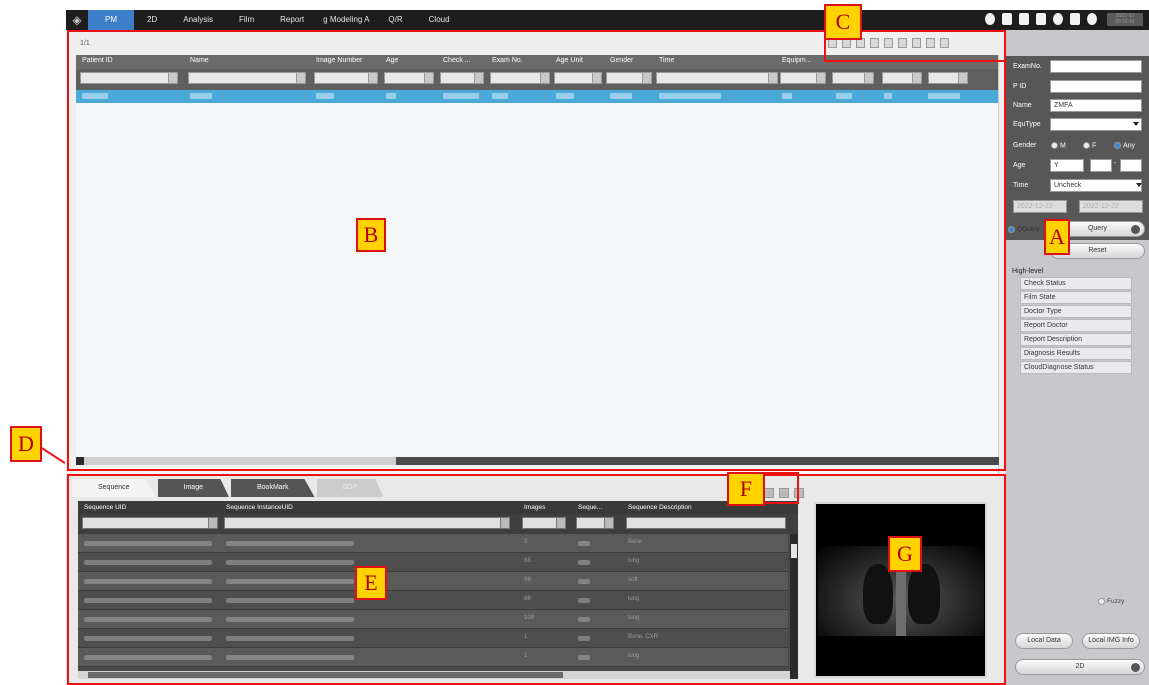 The image size is (1149, 685). I want to click on filter-check, so click(462, 78).